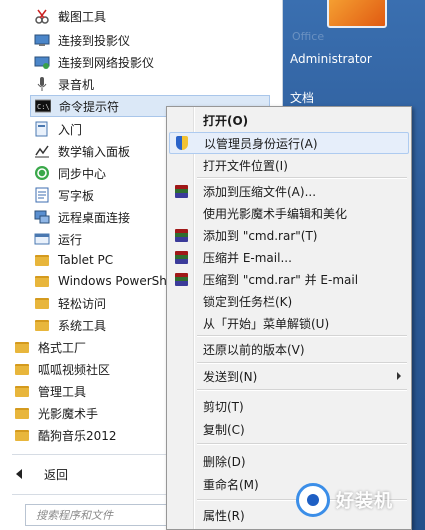  Describe the element at coordinates (289, 461) in the screenshot. I see `menu-item-delete: 删除(D)` at that location.